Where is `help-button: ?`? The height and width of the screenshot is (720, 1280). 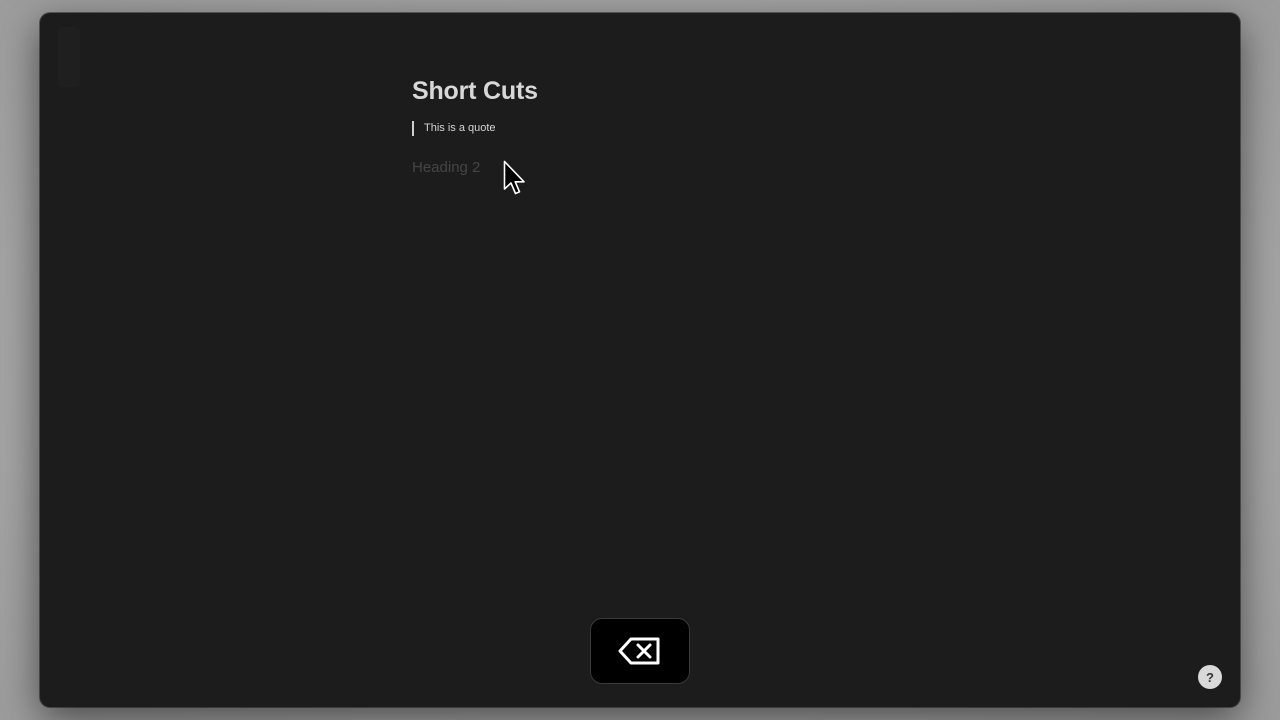 help-button: ? is located at coordinates (1210, 677).